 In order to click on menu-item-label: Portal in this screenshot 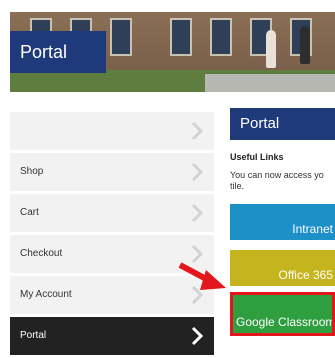, I will do `click(33, 335)`.